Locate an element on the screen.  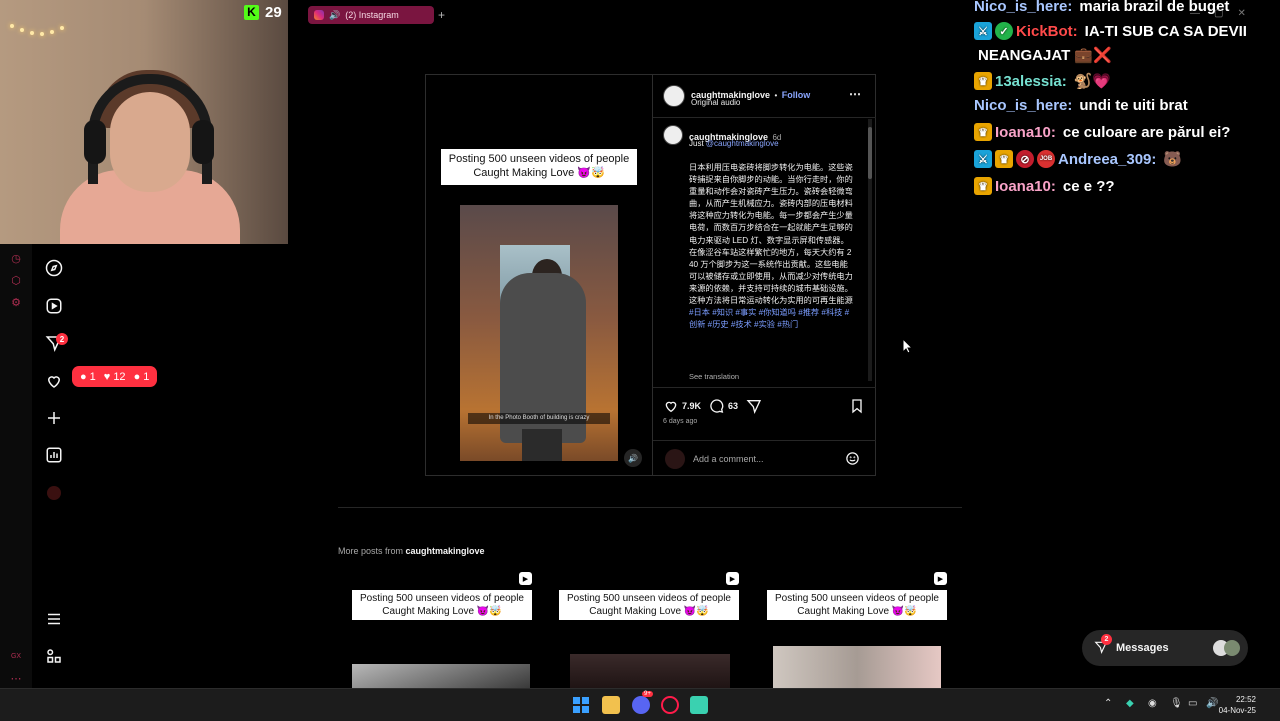
more-posts-label: More posts from caughtmakinglove is located at coordinates (411, 551).